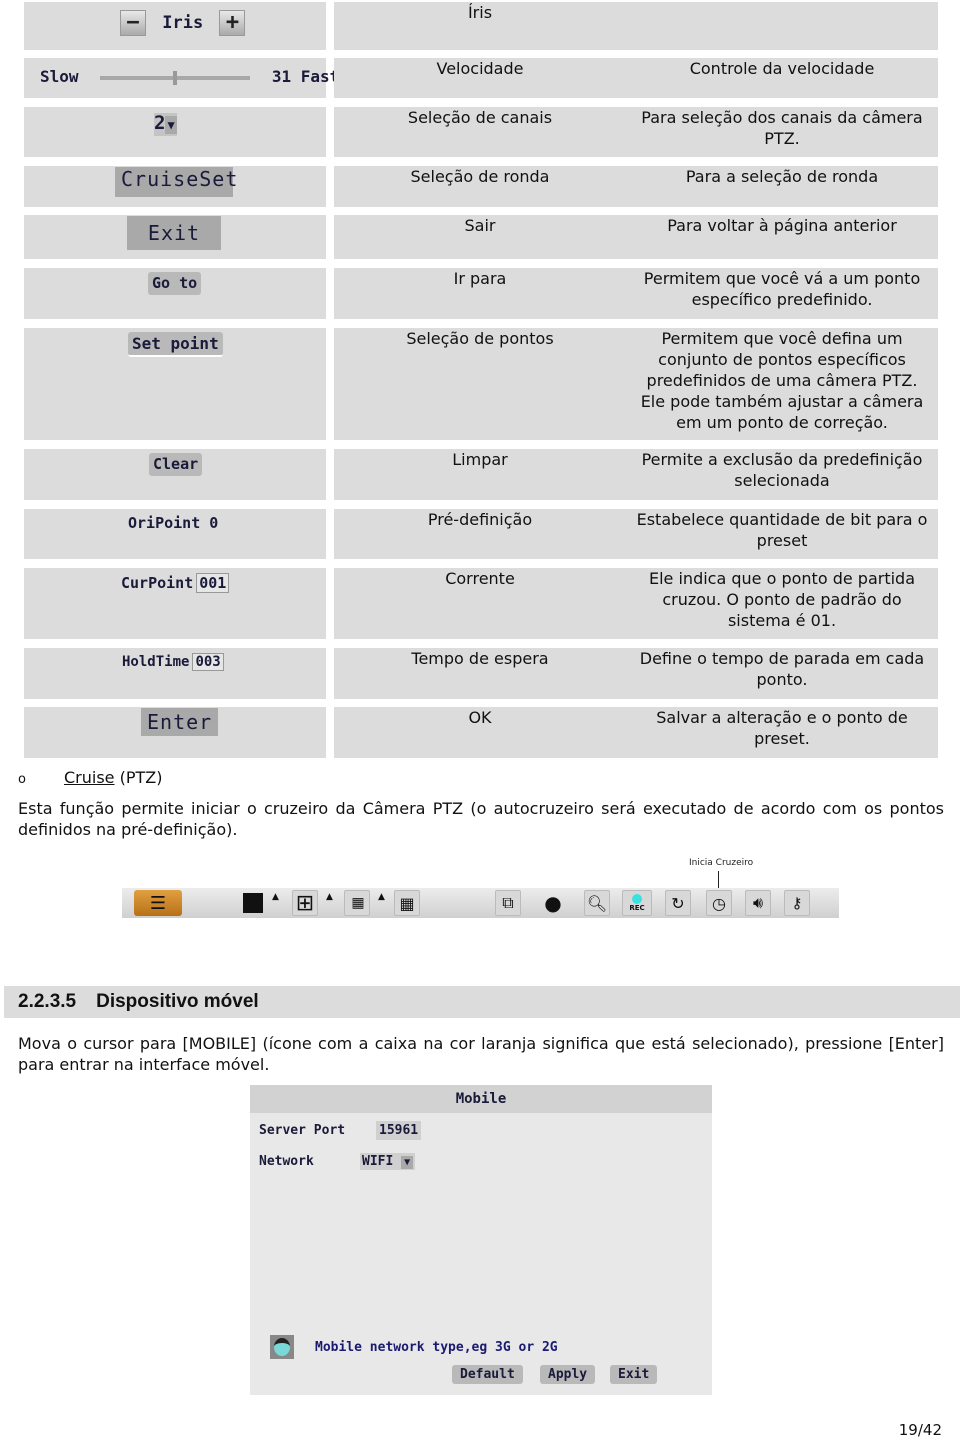  What do you see at coordinates (177, 1001) in the screenshot?
I see `section-title: Dispositivo móvel` at bounding box center [177, 1001].